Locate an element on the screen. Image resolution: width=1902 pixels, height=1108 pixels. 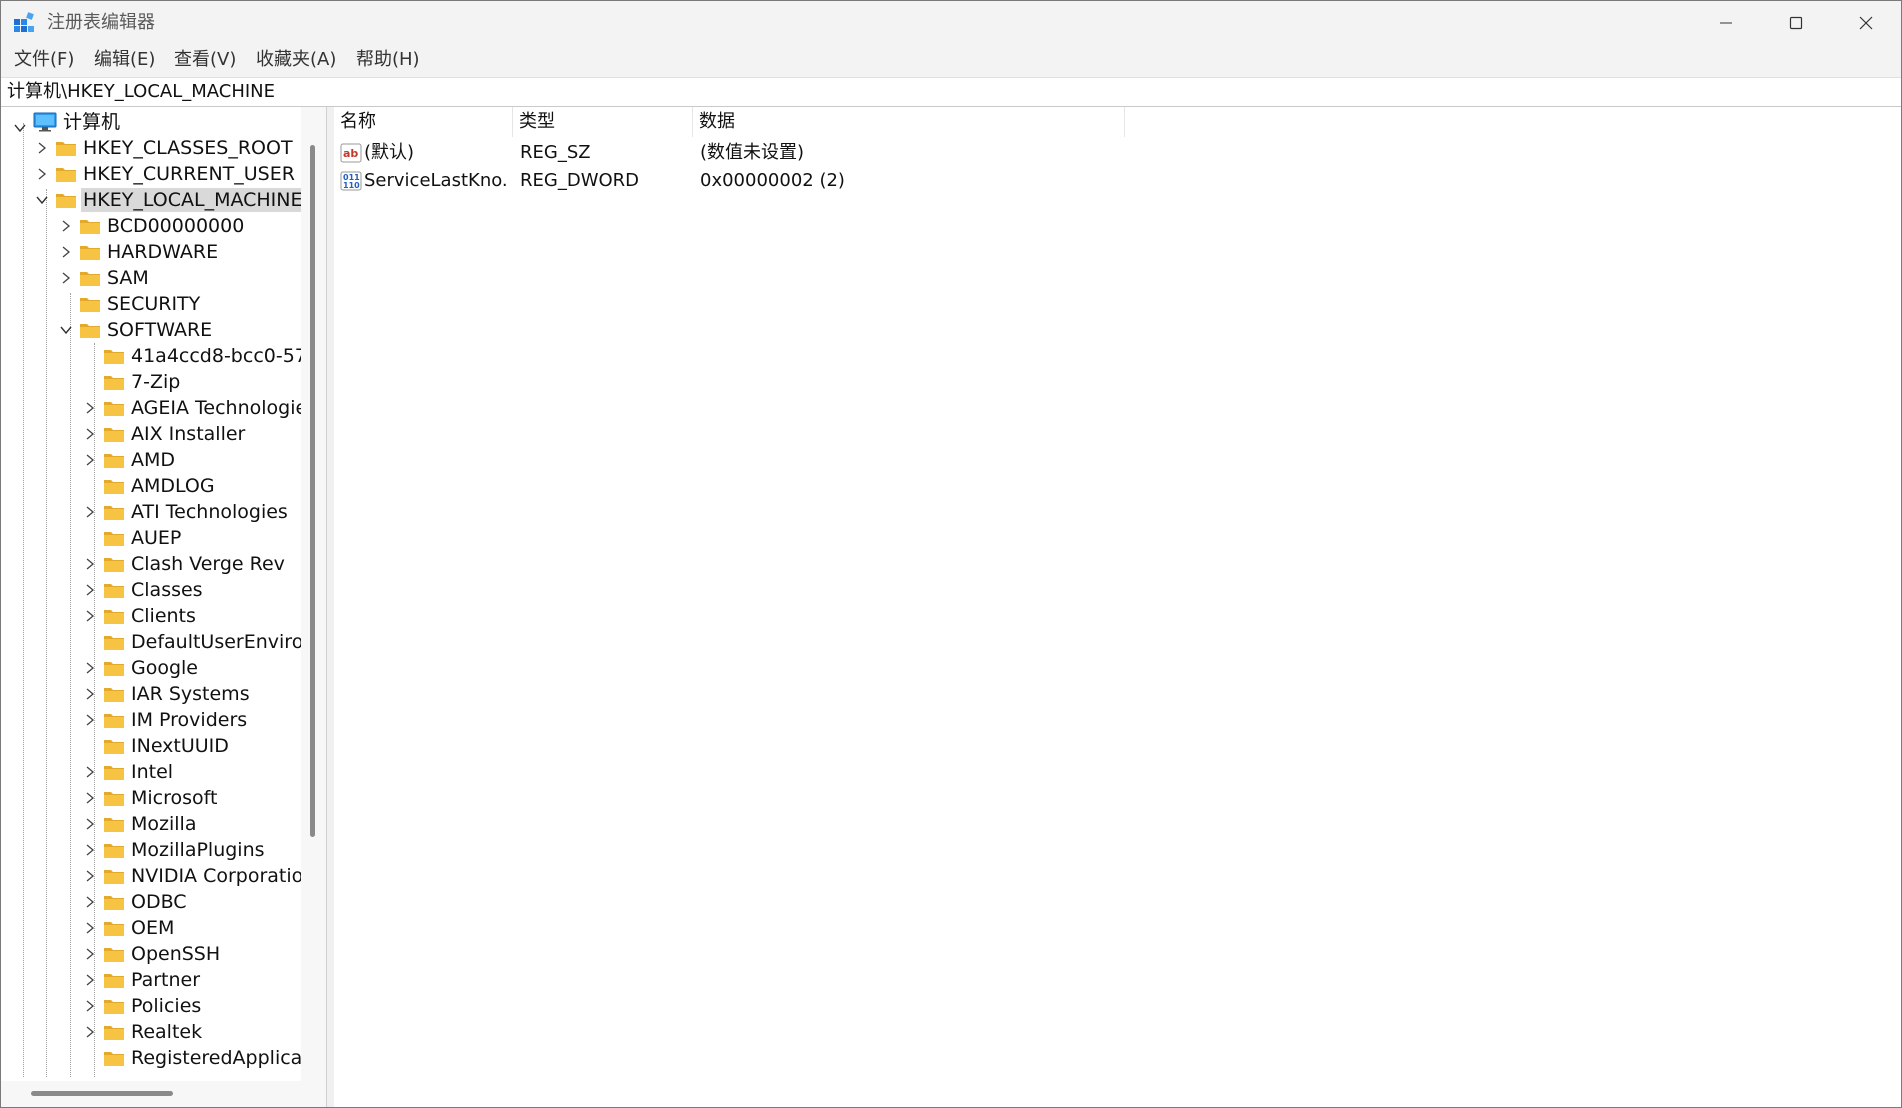
tree-item-security: SECURITY is located at coordinates (140, 304).